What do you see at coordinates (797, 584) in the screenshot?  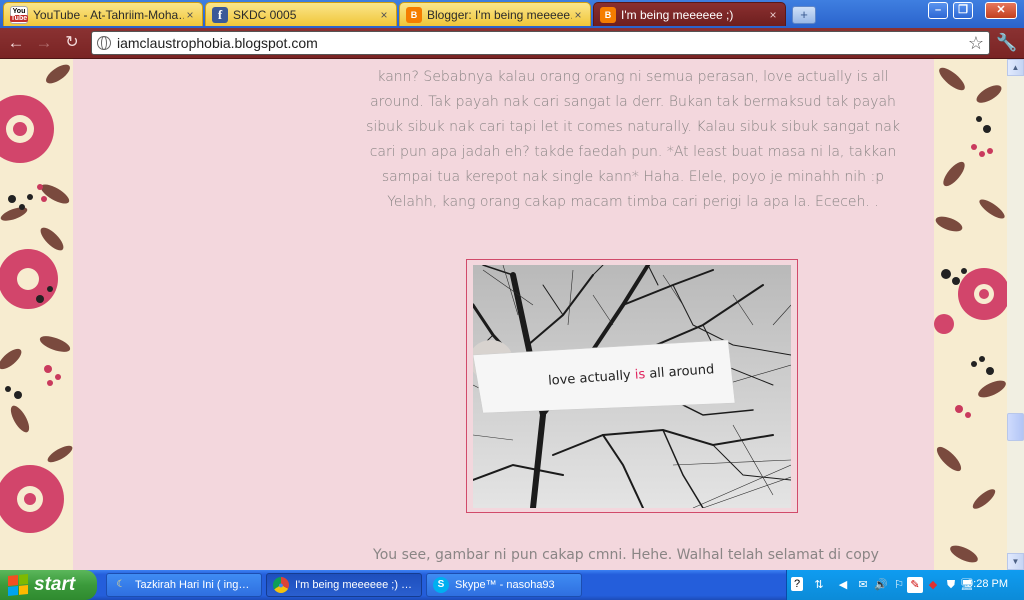 I see `help-icon: ?` at bounding box center [797, 584].